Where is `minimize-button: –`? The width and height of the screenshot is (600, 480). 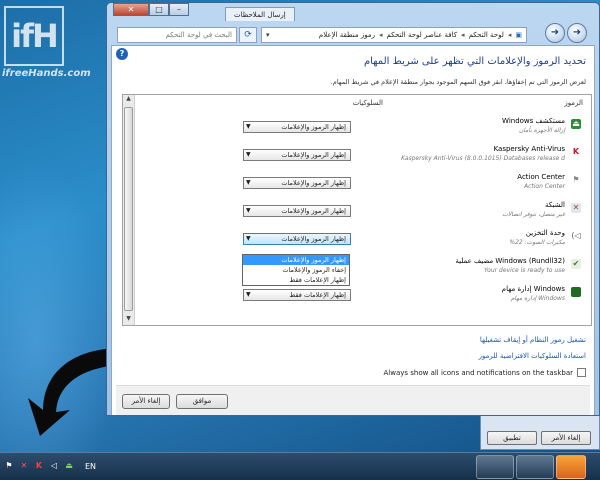 minimize-button: – is located at coordinates (179, 9).